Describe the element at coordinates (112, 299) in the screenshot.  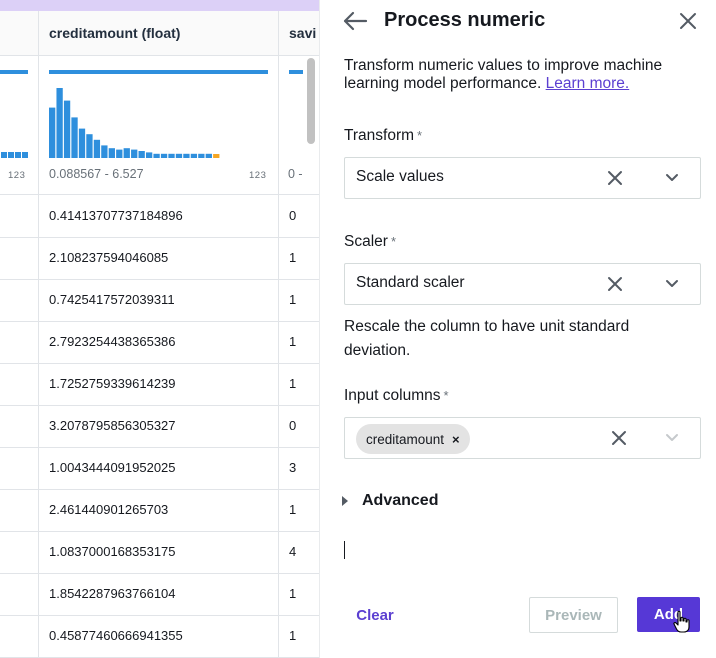
I see `cell-creditamount: 0.7425417572039311` at that location.